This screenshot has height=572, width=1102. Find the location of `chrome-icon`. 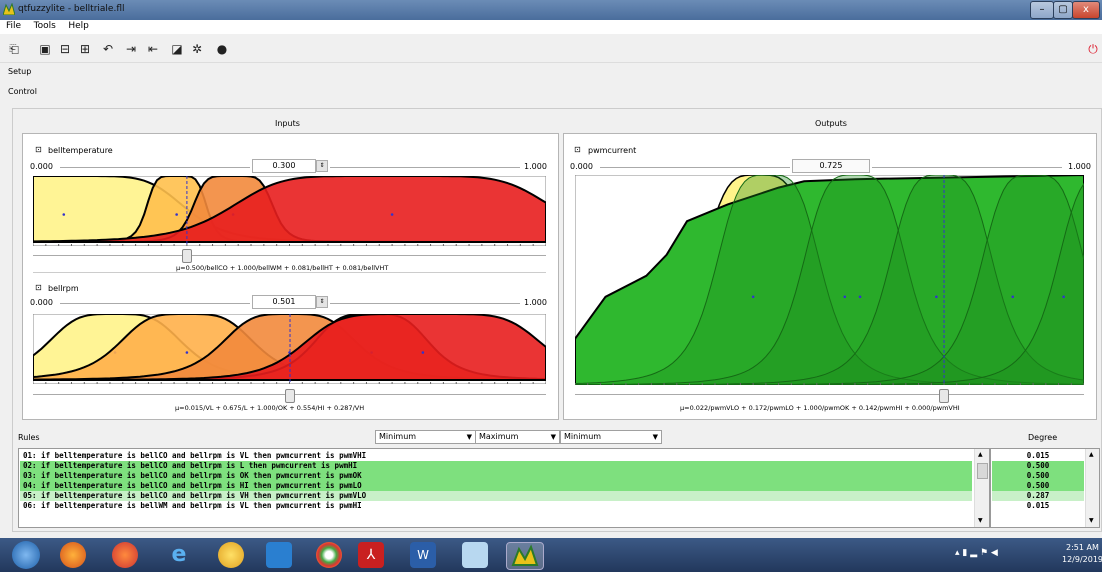

chrome-icon is located at coordinates (329, 555).